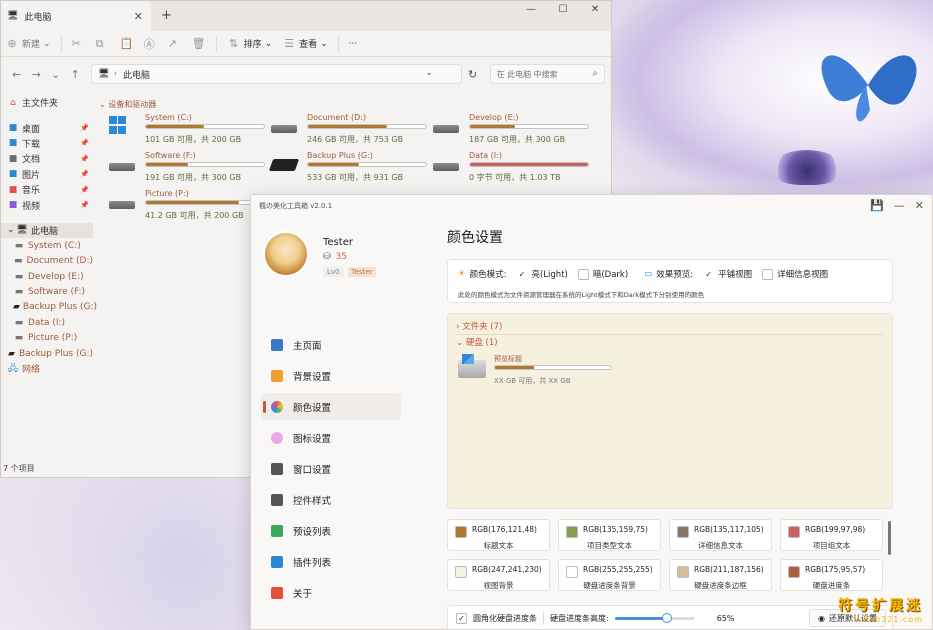 The height and width of the screenshot is (630, 933). Describe the element at coordinates (331, 375) in the screenshot. I see `menu-item-image: 背景设置` at that location.